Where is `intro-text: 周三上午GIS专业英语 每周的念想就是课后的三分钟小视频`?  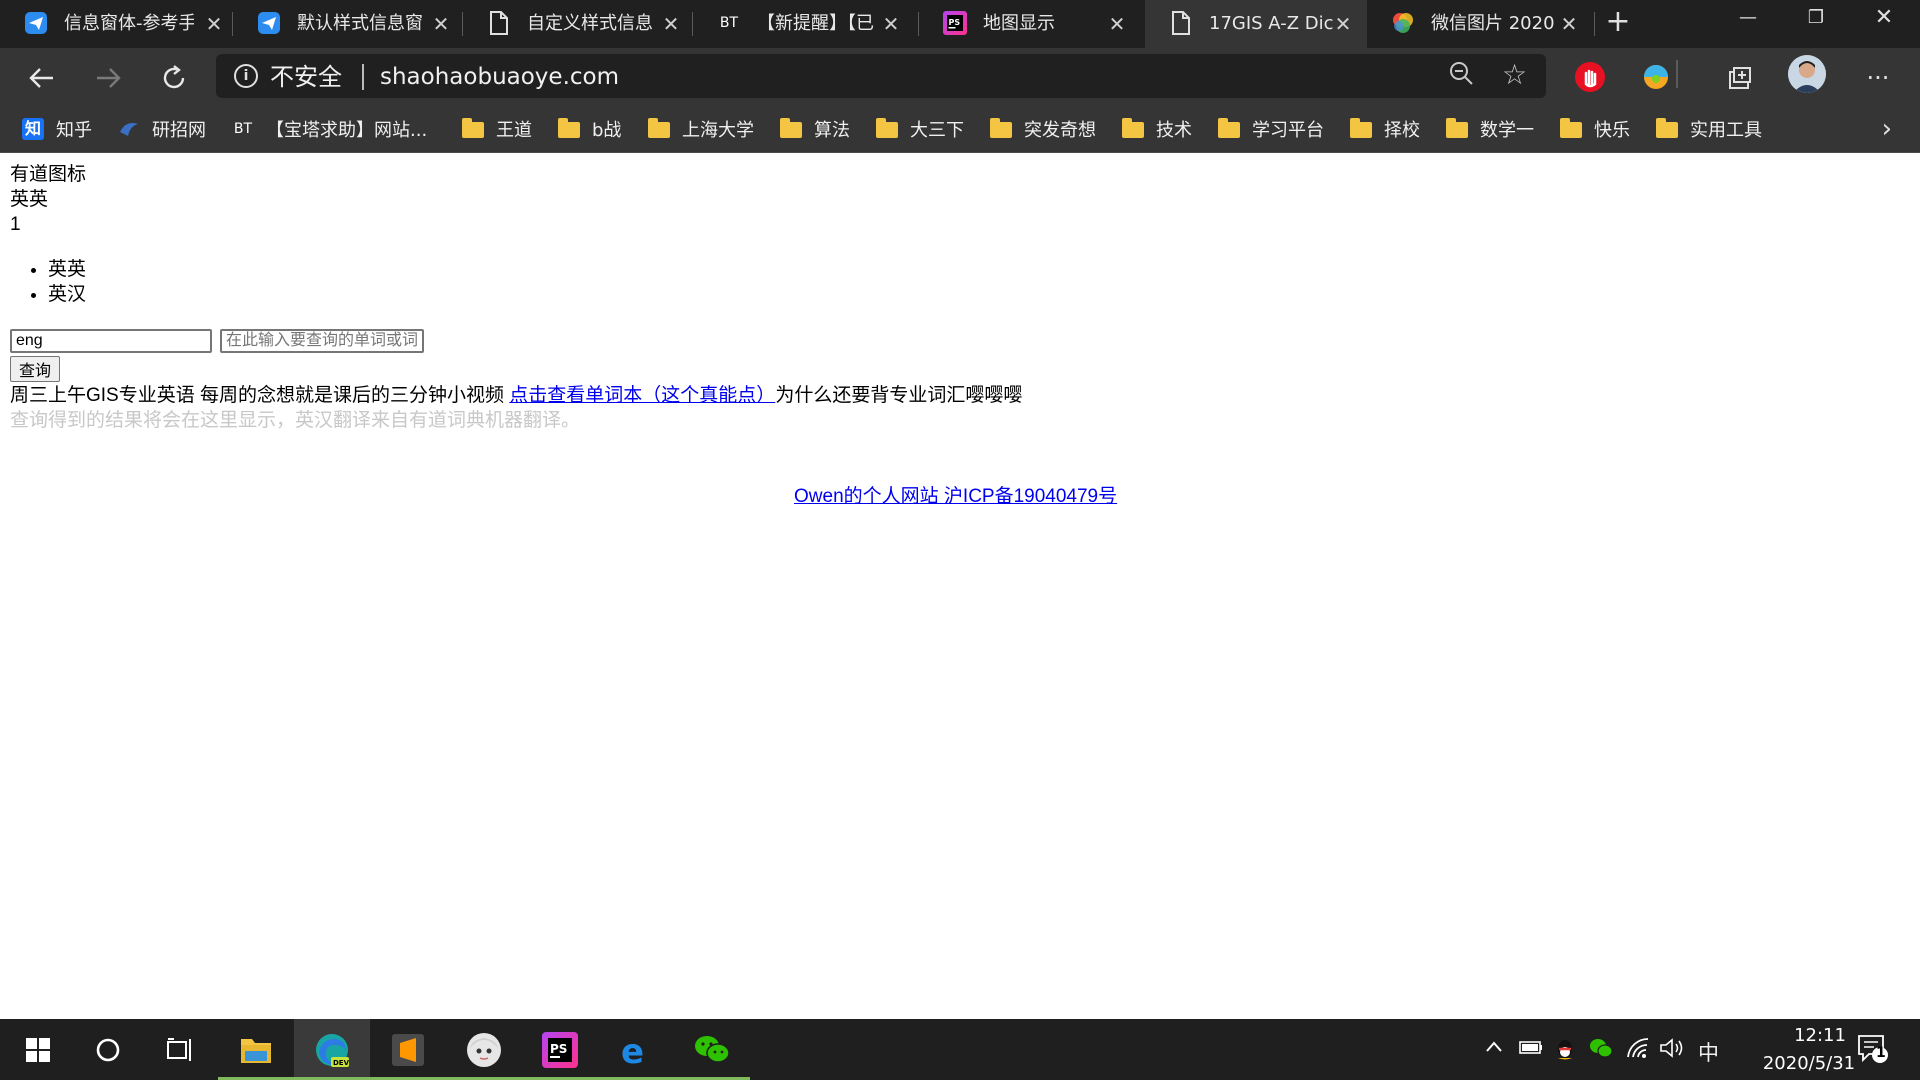
intro-text: 周三上午GIS专业英语 每周的念想就是课后的三分钟小视频 is located at coordinates (260, 395).